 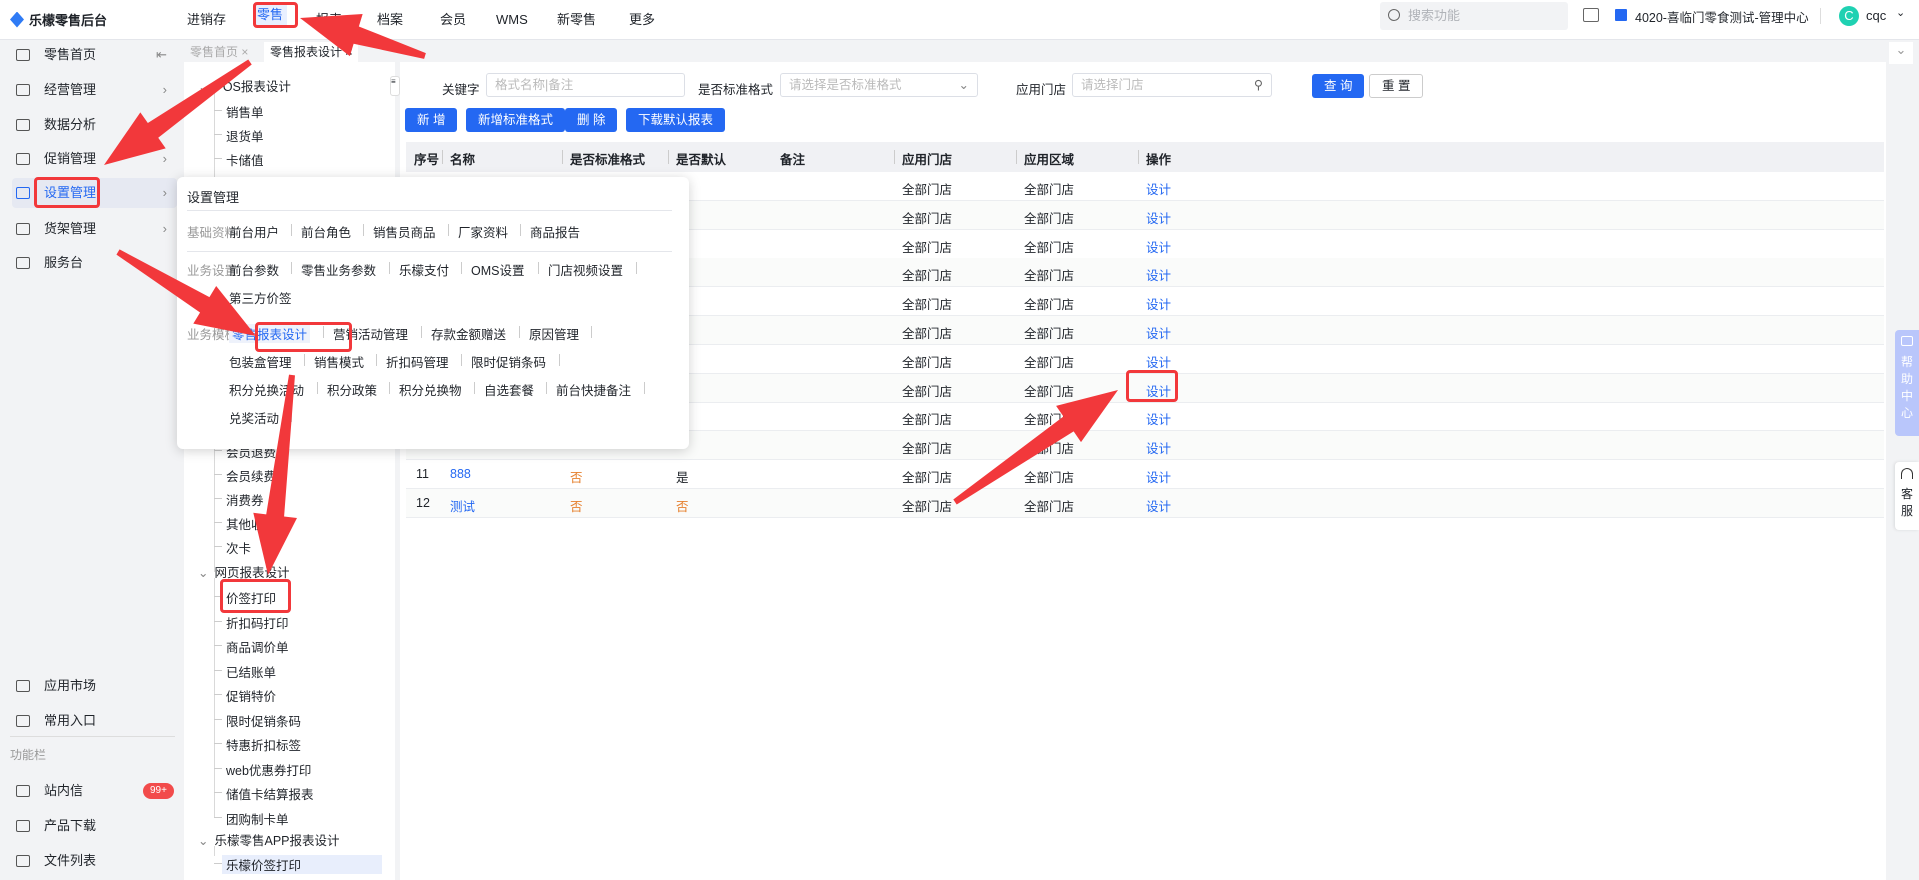 I want to click on nav-item: 新零售, so click(x=576, y=20).